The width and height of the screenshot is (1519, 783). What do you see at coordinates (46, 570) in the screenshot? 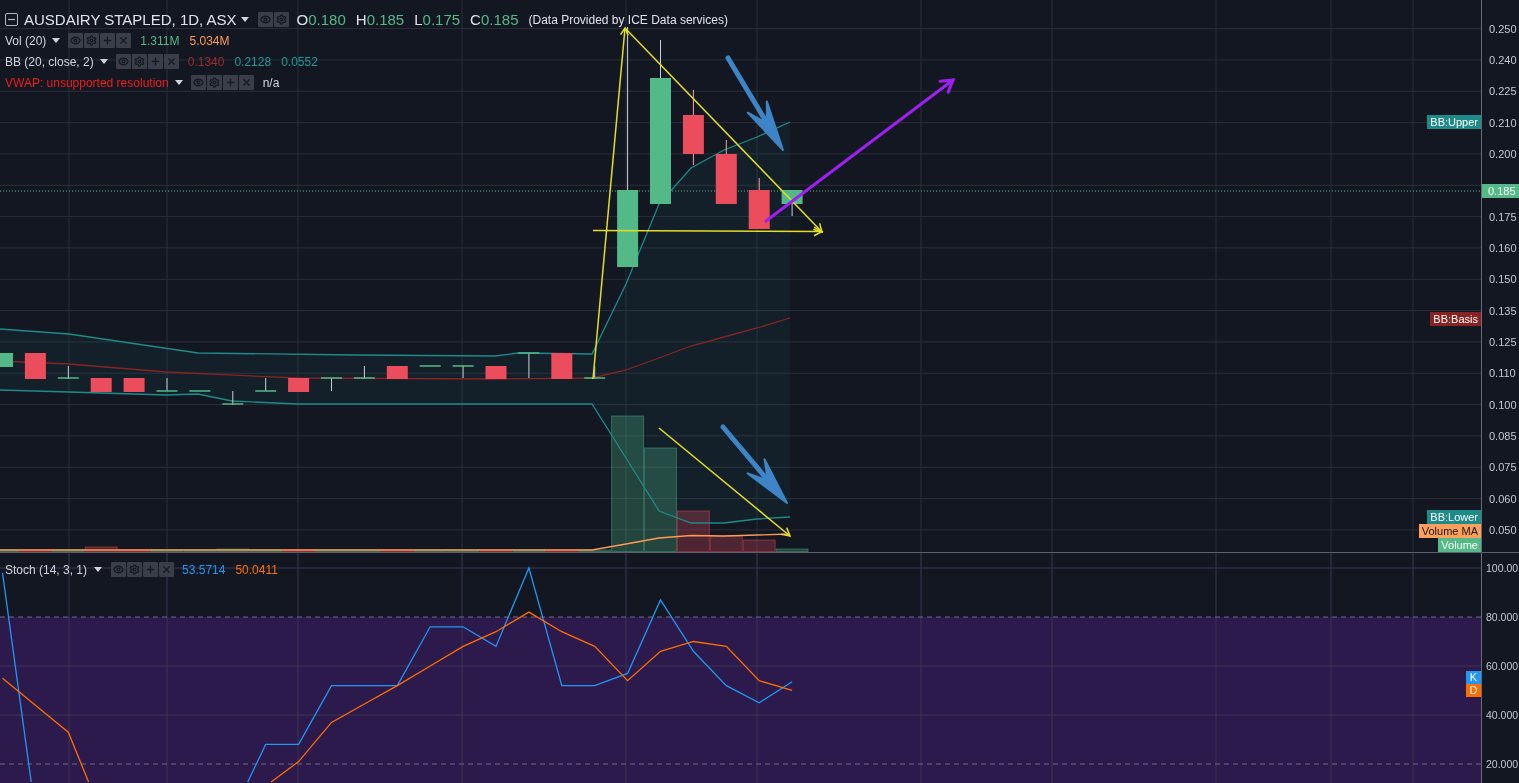
I see `indicator-name: Stoch (14, 3, 1)` at bounding box center [46, 570].